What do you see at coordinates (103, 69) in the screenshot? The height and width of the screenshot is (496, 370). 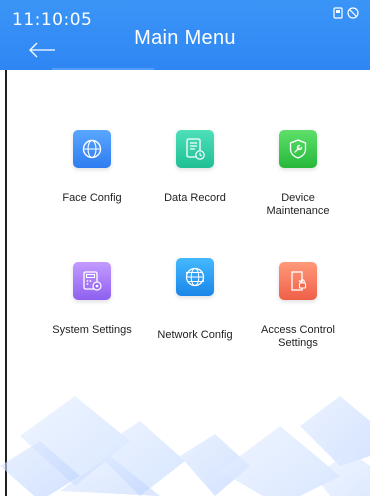 I see `header-underline` at bounding box center [103, 69].